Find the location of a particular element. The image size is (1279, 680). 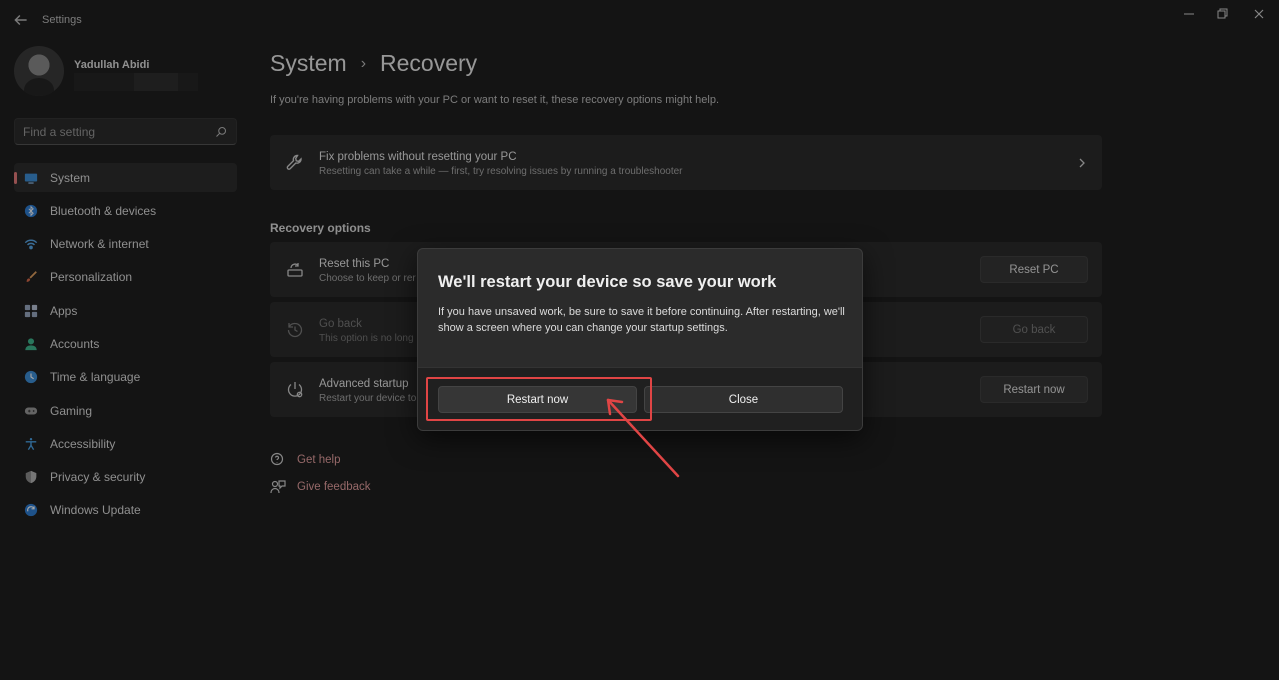

sidebar-item-accounts: Accounts is located at coordinates (125, 343).